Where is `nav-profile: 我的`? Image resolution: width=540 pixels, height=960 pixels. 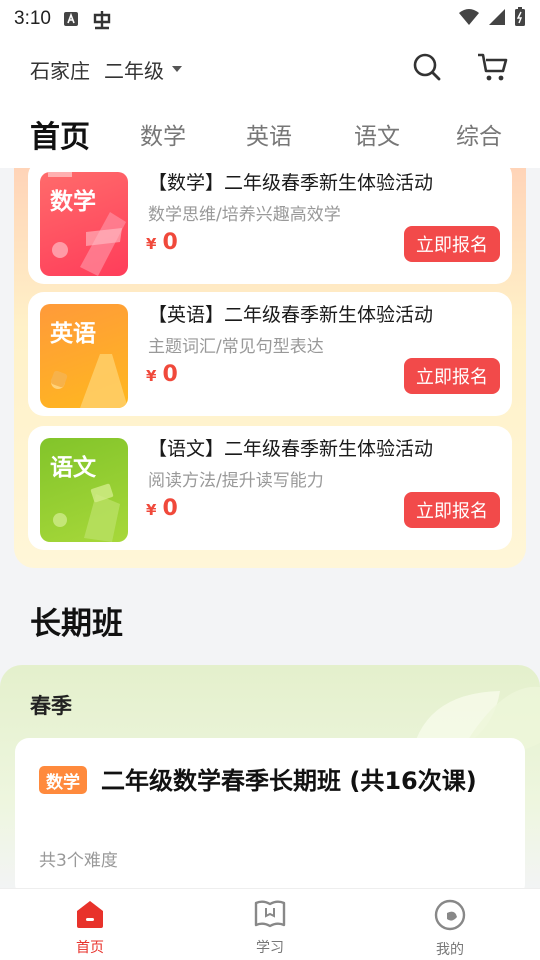
nav-profile: 我的 is located at coordinates (450, 924).